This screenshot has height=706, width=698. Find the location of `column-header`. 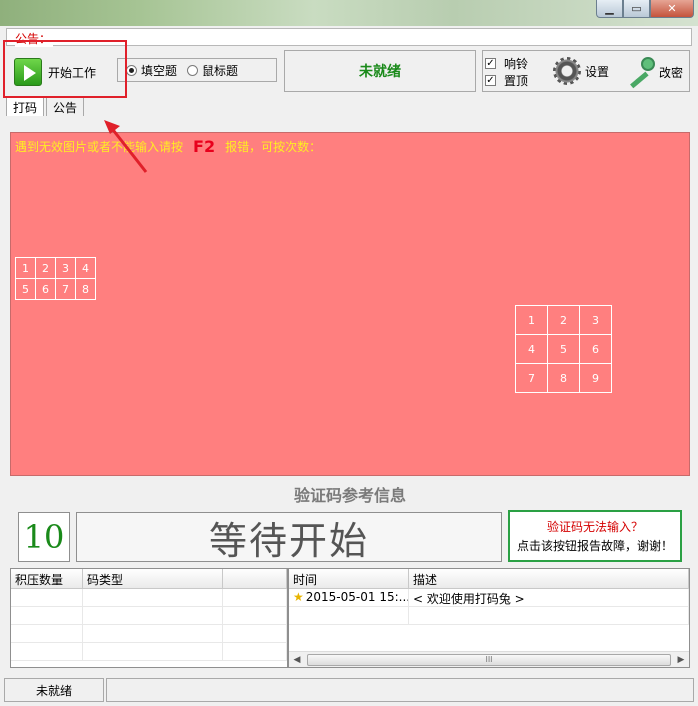

column-header is located at coordinates (255, 578).